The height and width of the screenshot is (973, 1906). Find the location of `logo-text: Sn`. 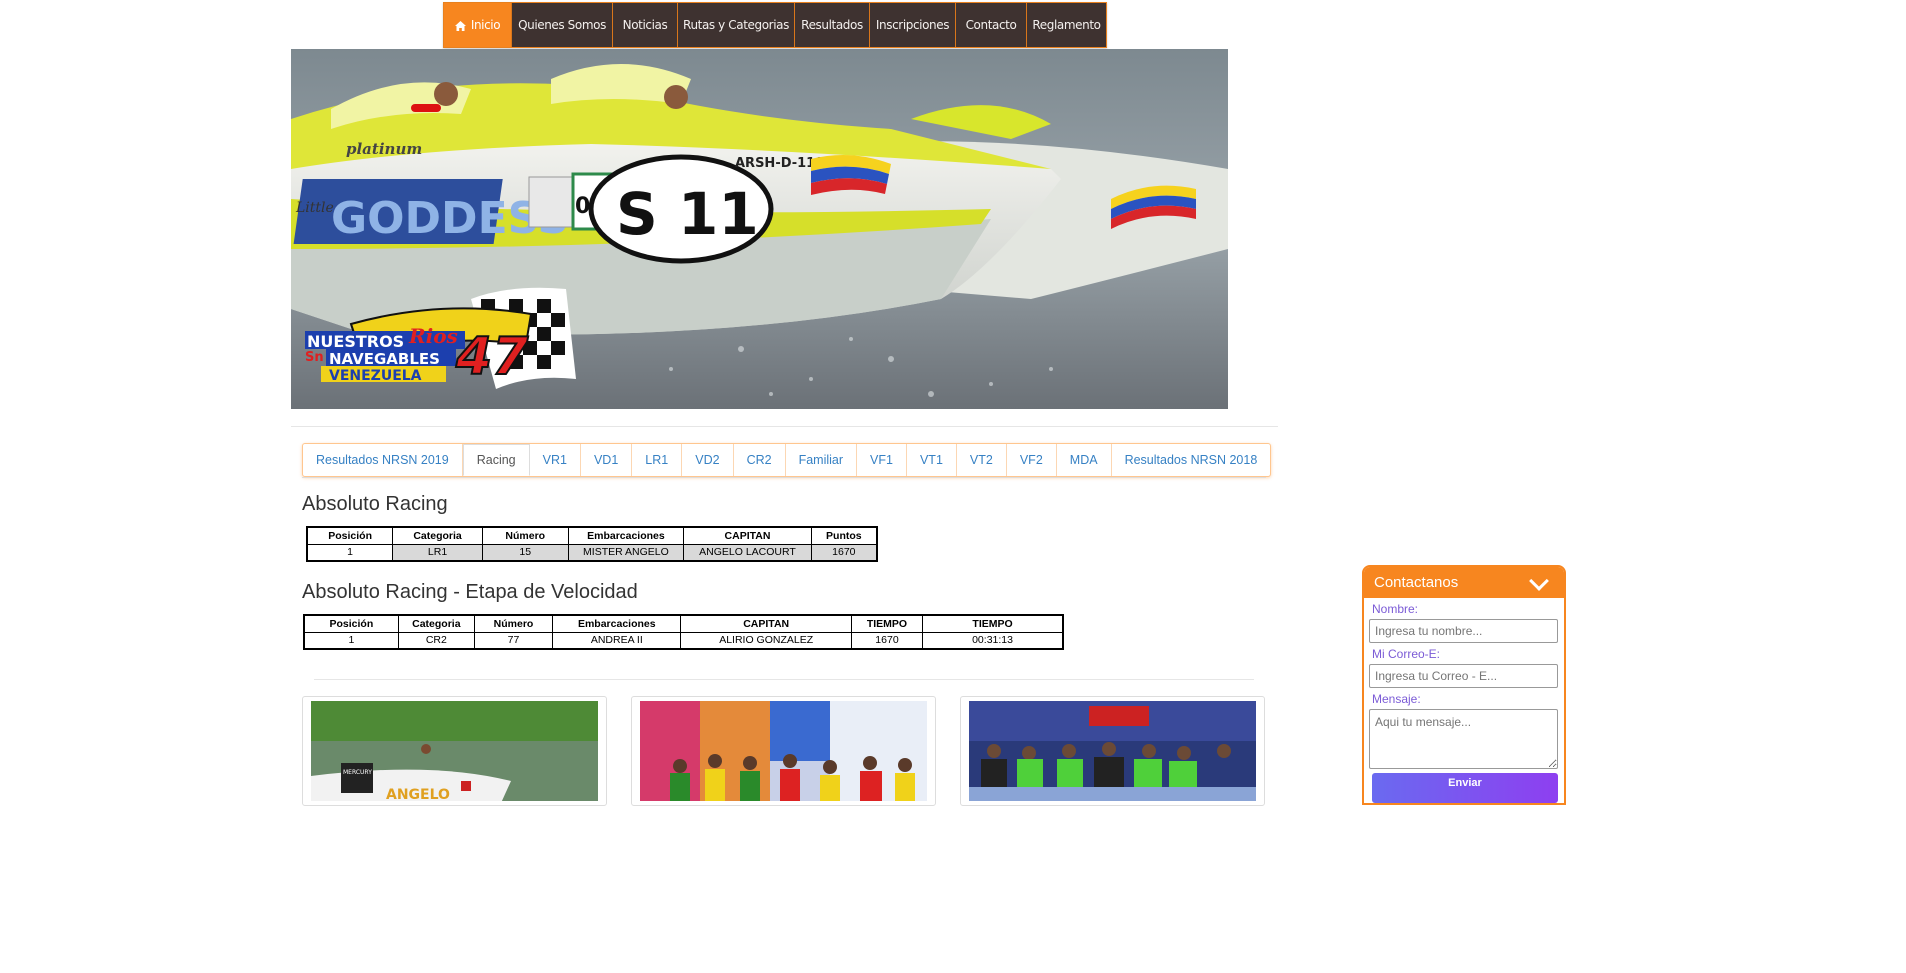

logo-text: Sn is located at coordinates (314, 357).